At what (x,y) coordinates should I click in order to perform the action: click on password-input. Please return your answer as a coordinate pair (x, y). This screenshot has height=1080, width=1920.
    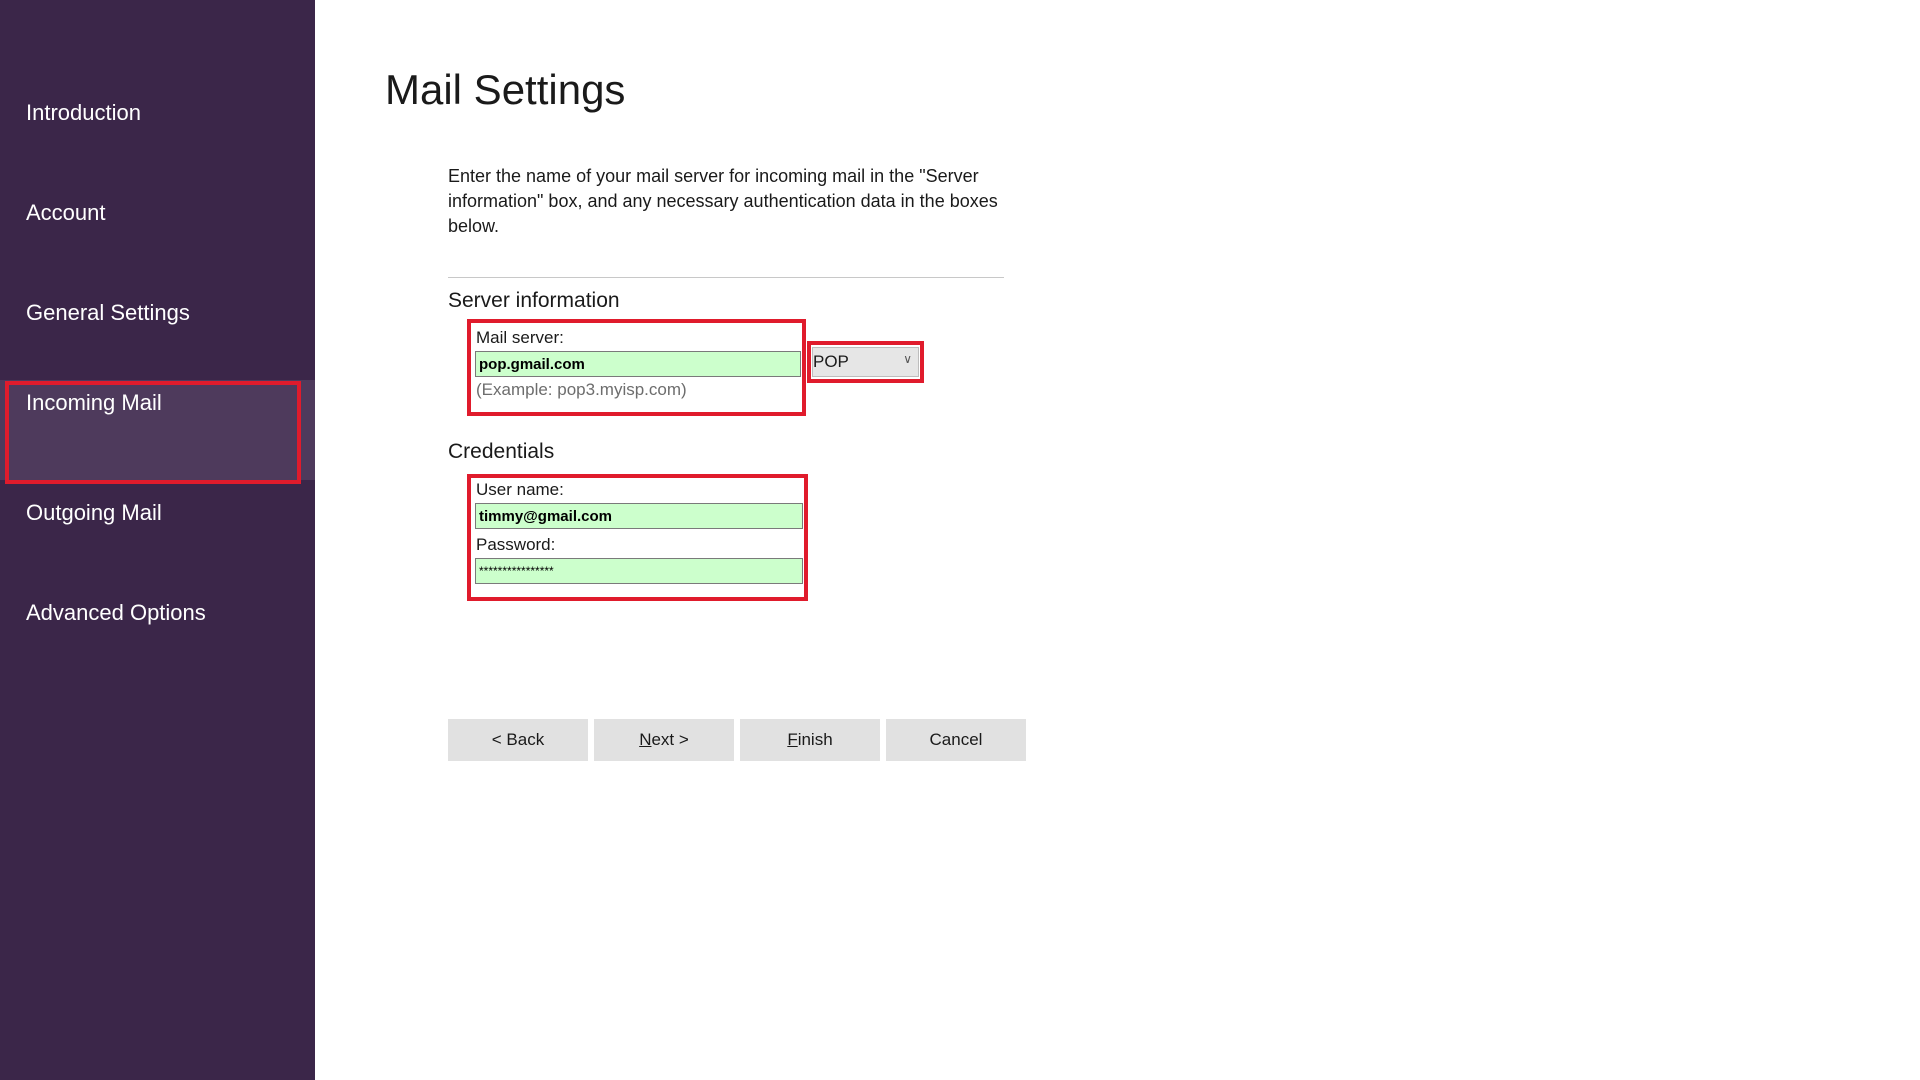
    Looking at the image, I should click on (639, 571).